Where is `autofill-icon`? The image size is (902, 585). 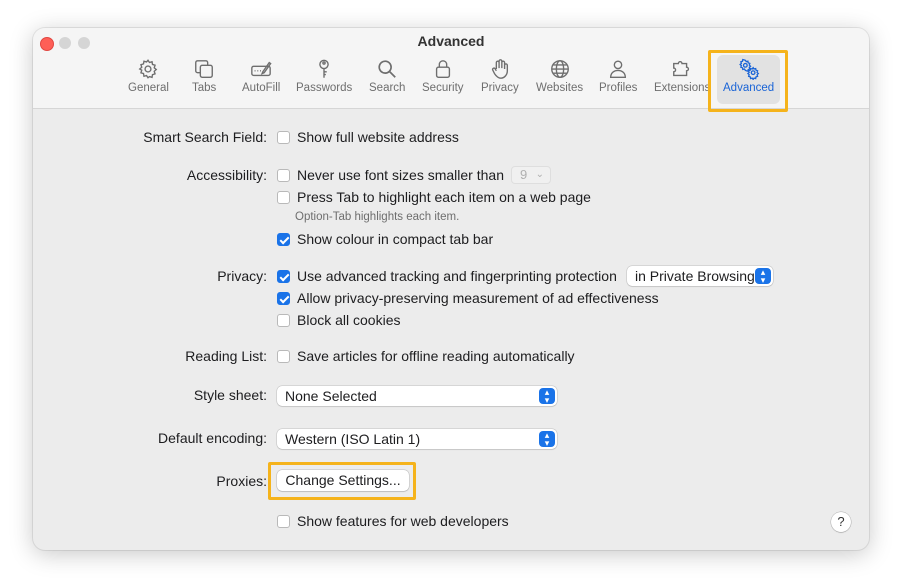 autofill-icon is located at coordinates (261, 69).